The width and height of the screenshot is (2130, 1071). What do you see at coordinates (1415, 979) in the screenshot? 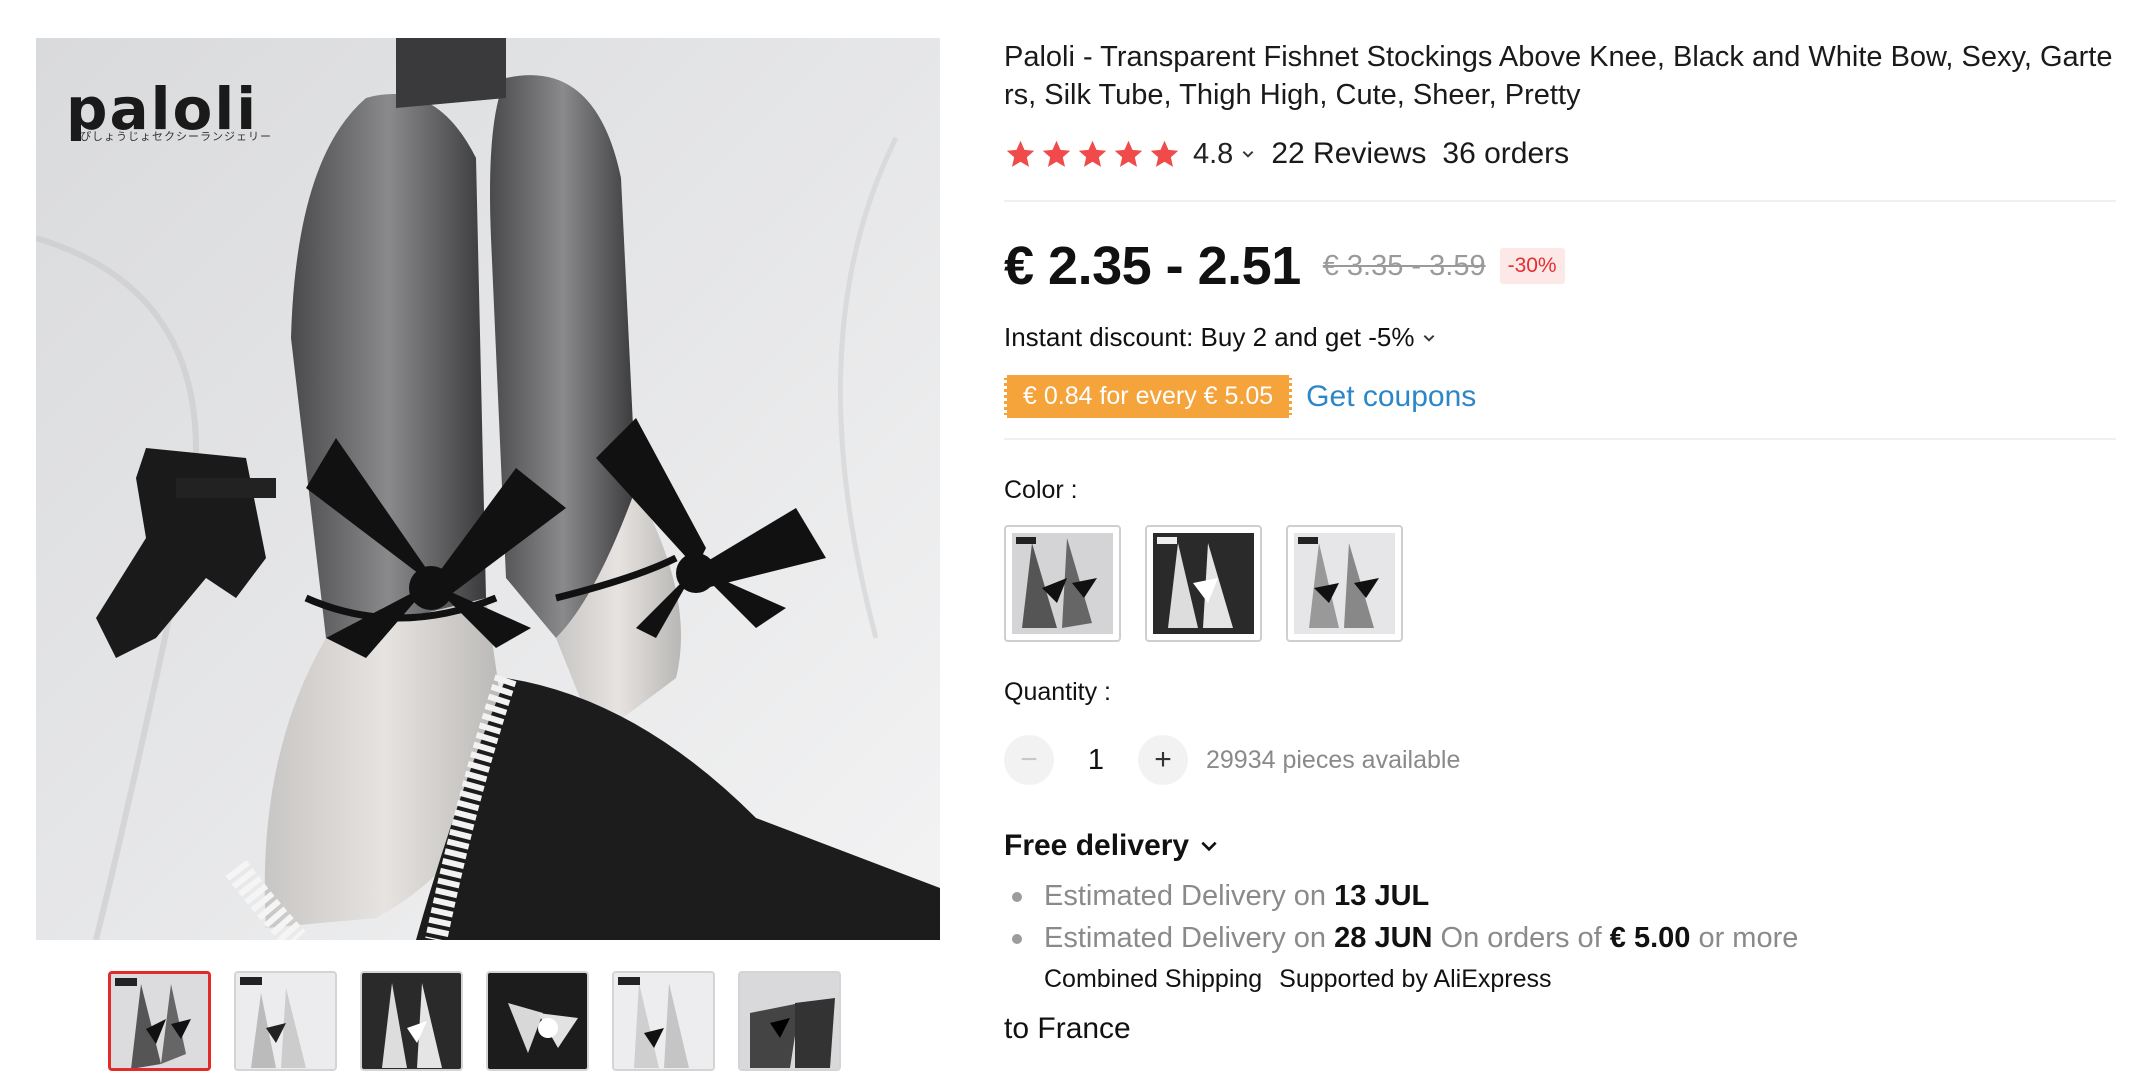
I see `supported-by-label: Supported by AliExpress` at bounding box center [1415, 979].